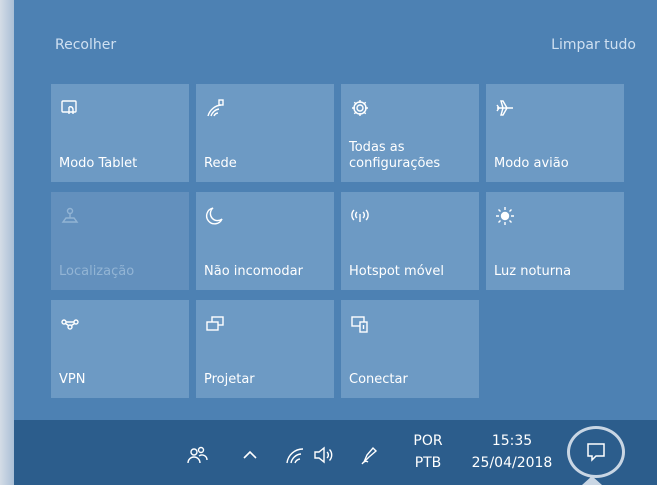  What do you see at coordinates (215, 108) in the screenshot?
I see `network-icon` at bounding box center [215, 108].